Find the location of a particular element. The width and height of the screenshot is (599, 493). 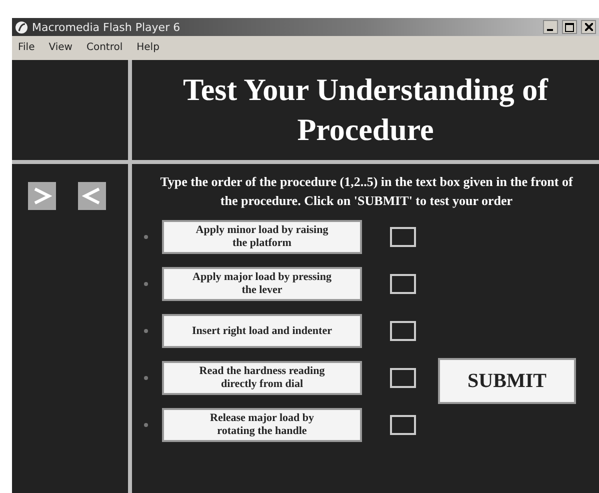

step-label: Read the hardness reading directly from dial is located at coordinates (262, 378).